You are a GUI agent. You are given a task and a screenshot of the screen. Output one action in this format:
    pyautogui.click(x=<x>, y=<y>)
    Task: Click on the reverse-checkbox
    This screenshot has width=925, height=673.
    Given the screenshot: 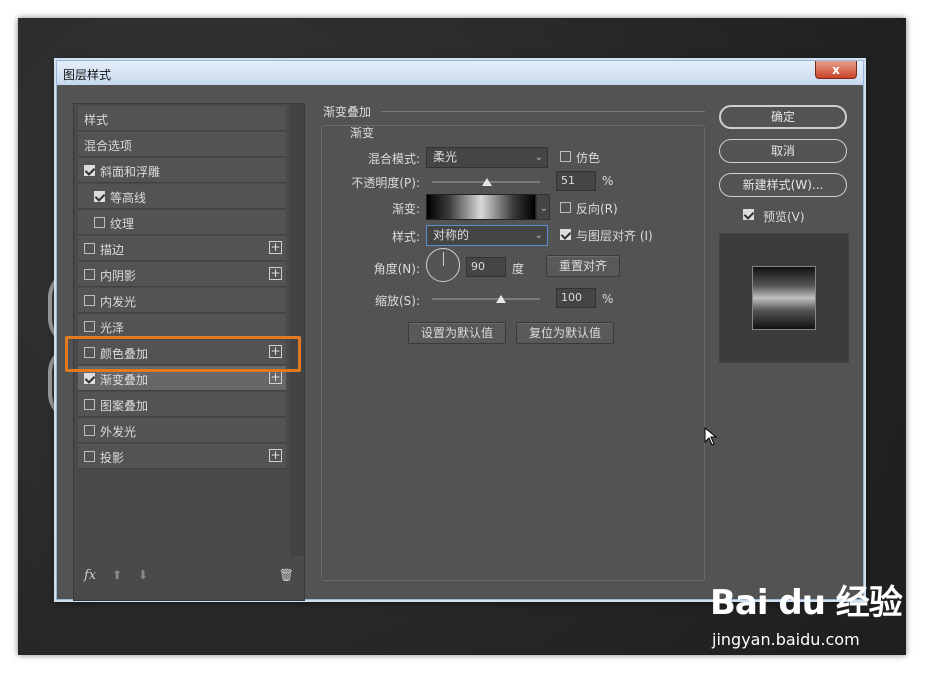 What is the action you would take?
    pyautogui.click(x=565, y=207)
    